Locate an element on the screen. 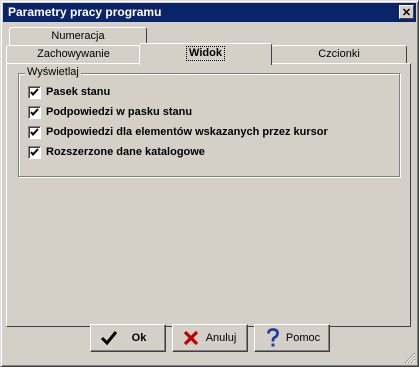  checkbox-status-bar-hints: Podpowiedzi w pasku stanu is located at coordinates (110, 112).